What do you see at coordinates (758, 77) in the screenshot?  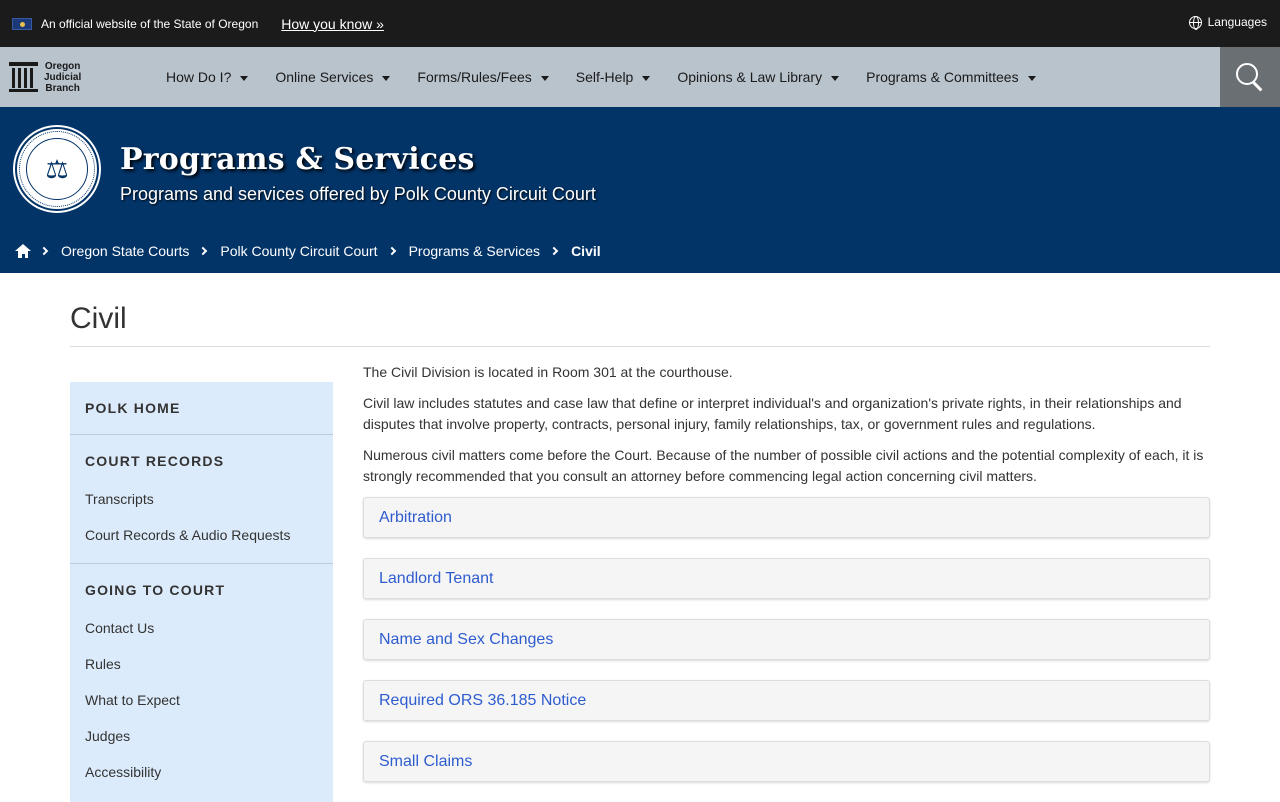 I see `nav-opinions-law-library: Opinions & Law Library` at bounding box center [758, 77].